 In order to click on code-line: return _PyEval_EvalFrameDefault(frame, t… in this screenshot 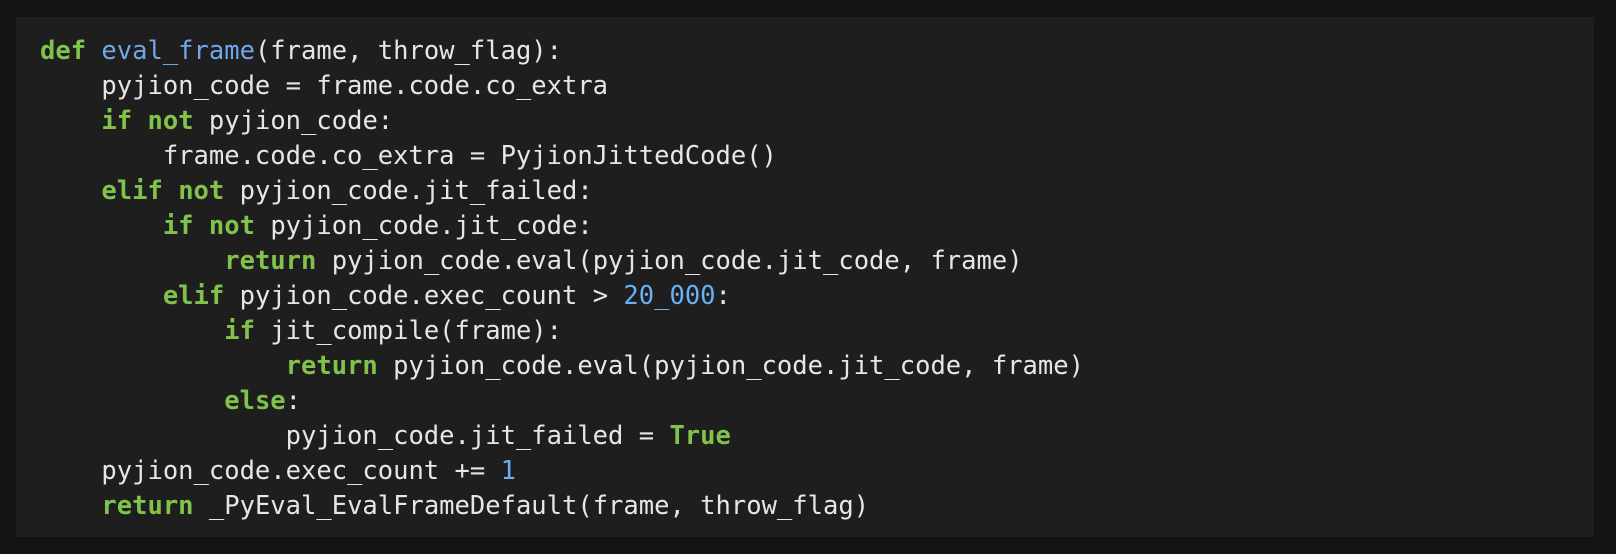, I will do `click(817, 506)`.